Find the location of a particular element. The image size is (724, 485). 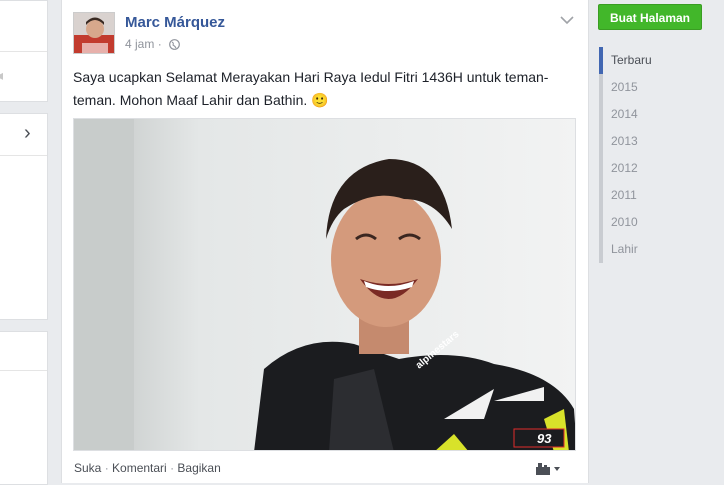

timeline-item-2012: 2012 is located at coordinates (663, 168).